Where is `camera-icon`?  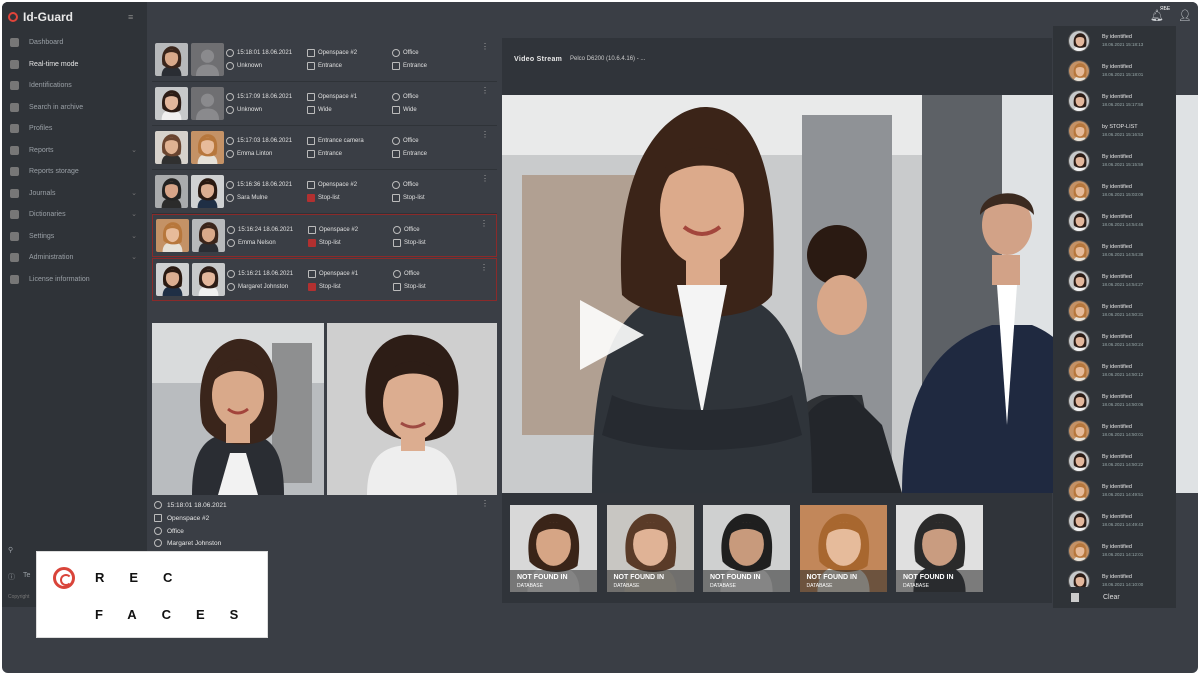
camera-icon is located at coordinates (311, 184).